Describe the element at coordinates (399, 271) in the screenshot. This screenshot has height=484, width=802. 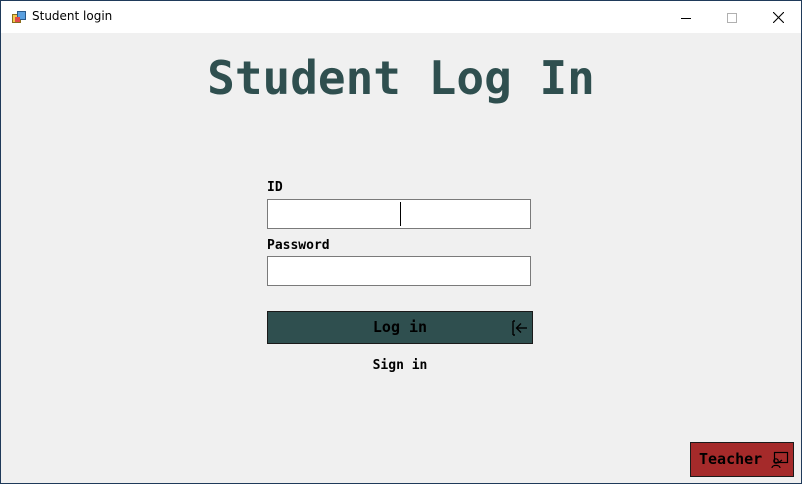
I see `password-input` at that location.